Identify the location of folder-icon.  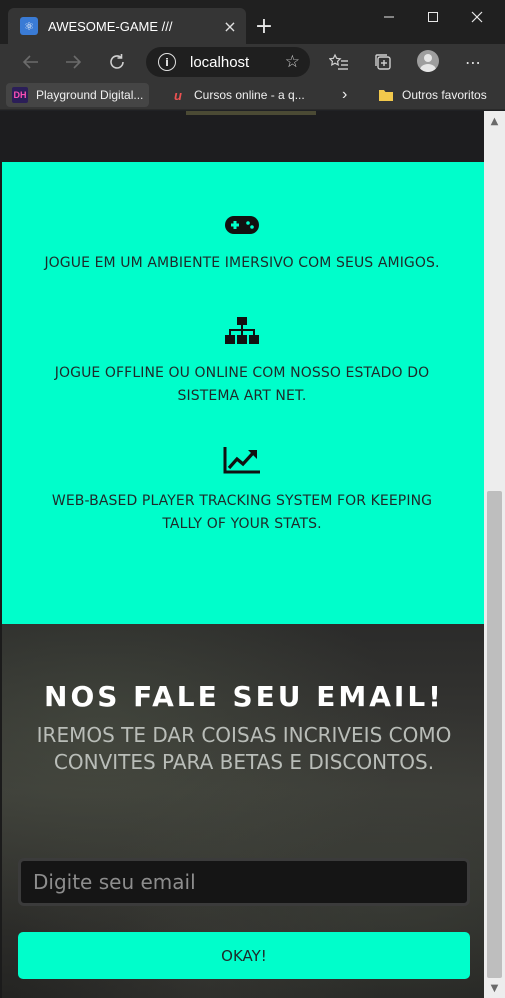
(386, 95).